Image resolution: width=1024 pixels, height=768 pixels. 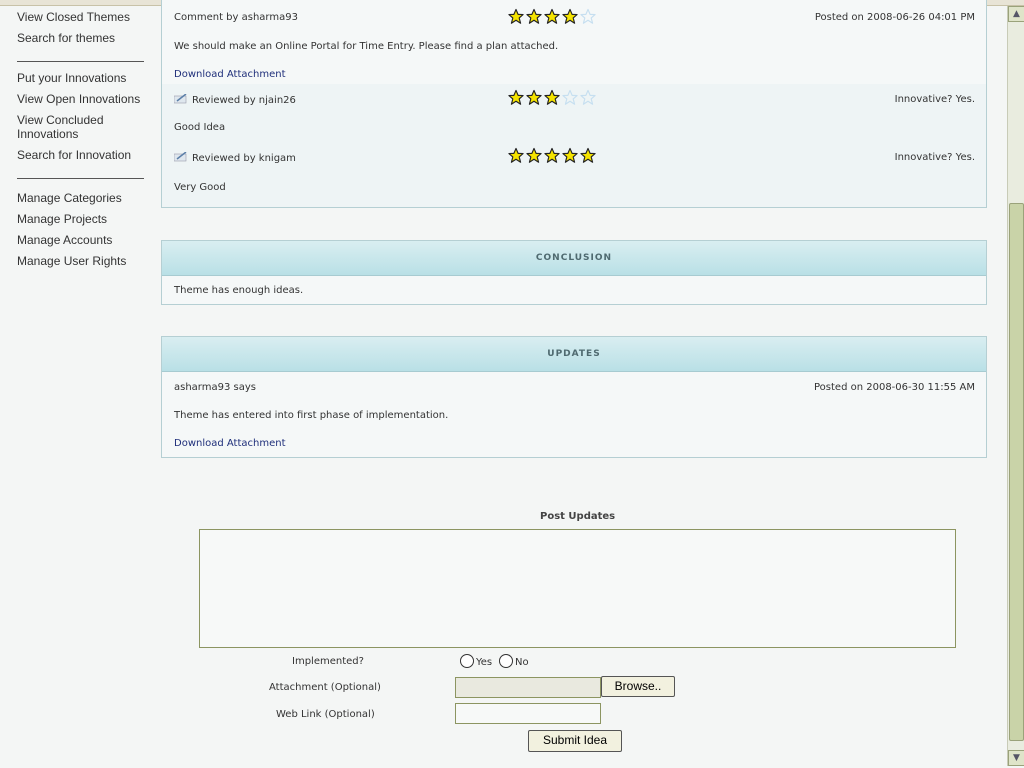 What do you see at coordinates (88, 78) in the screenshot?
I see `nav-put-innovations: Put your Innovations` at bounding box center [88, 78].